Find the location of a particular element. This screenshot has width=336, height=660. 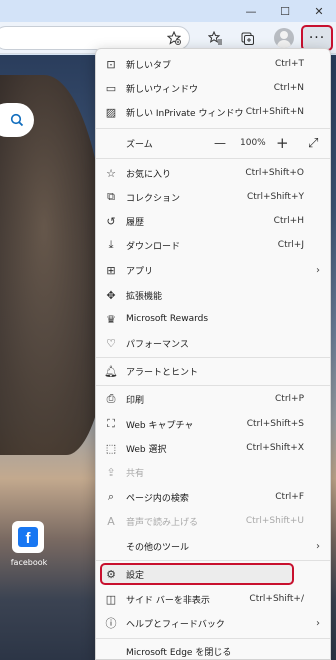

menu-item-settings: ⚙ 設定 is located at coordinates (213, 574).